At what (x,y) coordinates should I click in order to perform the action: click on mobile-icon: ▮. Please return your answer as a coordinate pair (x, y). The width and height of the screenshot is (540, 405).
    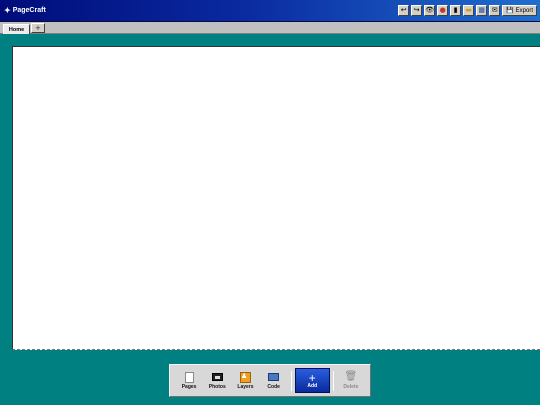
    Looking at the image, I should click on (455, 10).